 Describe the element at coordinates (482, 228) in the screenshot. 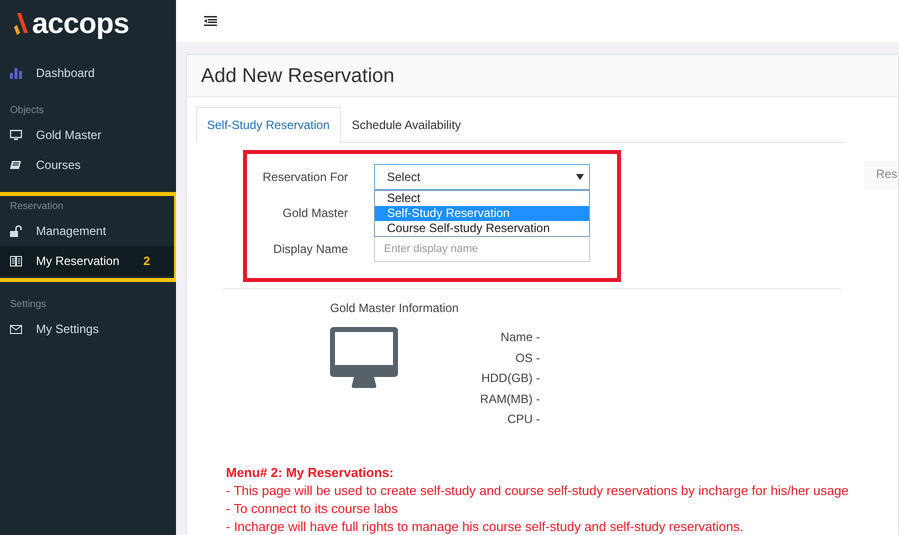

I see `dropdown-option: Course Self-study Reservation` at that location.